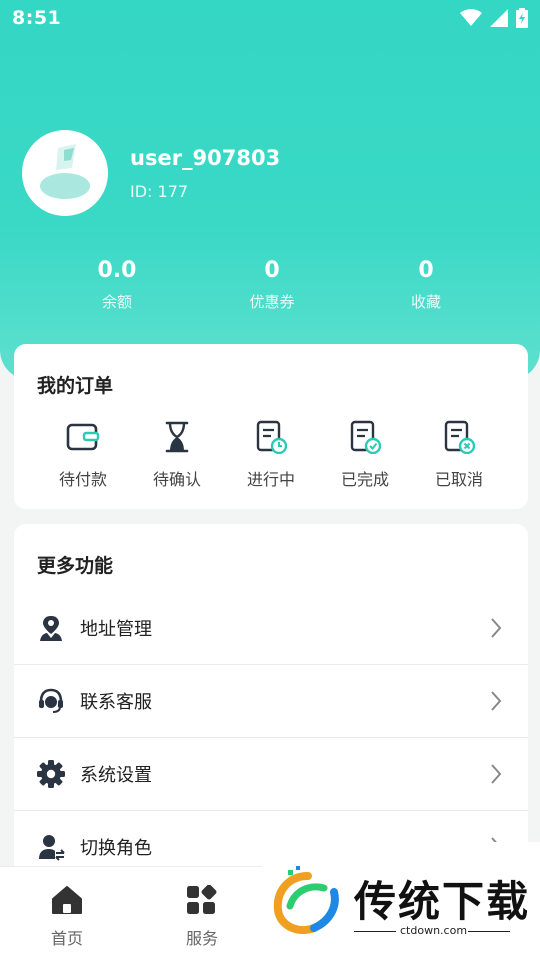 Image resolution: width=540 pixels, height=960 pixels. What do you see at coordinates (499, 18) in the screenshot?
I see `signal-icon` at bounding box center [499, 18].